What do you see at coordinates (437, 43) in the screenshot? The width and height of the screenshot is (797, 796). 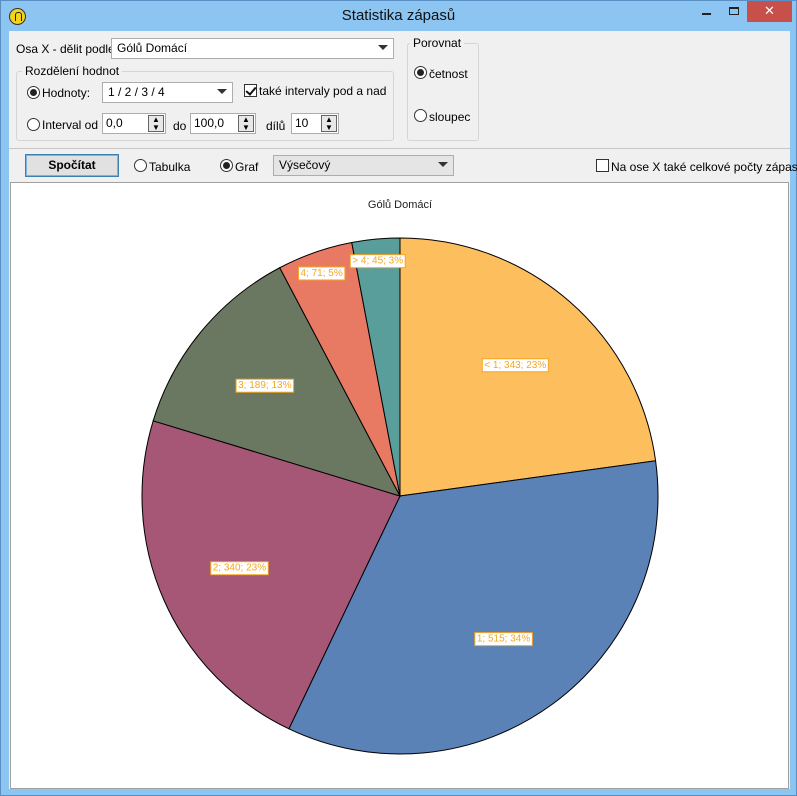 I see `porovnat-title: Porovnat` at bounding box center [437, 43].